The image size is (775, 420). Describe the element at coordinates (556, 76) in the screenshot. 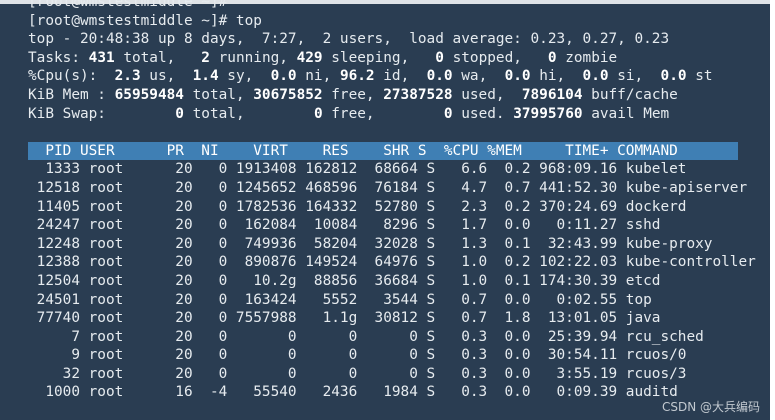

I see `cpu-hi-label: hi,` at that location.